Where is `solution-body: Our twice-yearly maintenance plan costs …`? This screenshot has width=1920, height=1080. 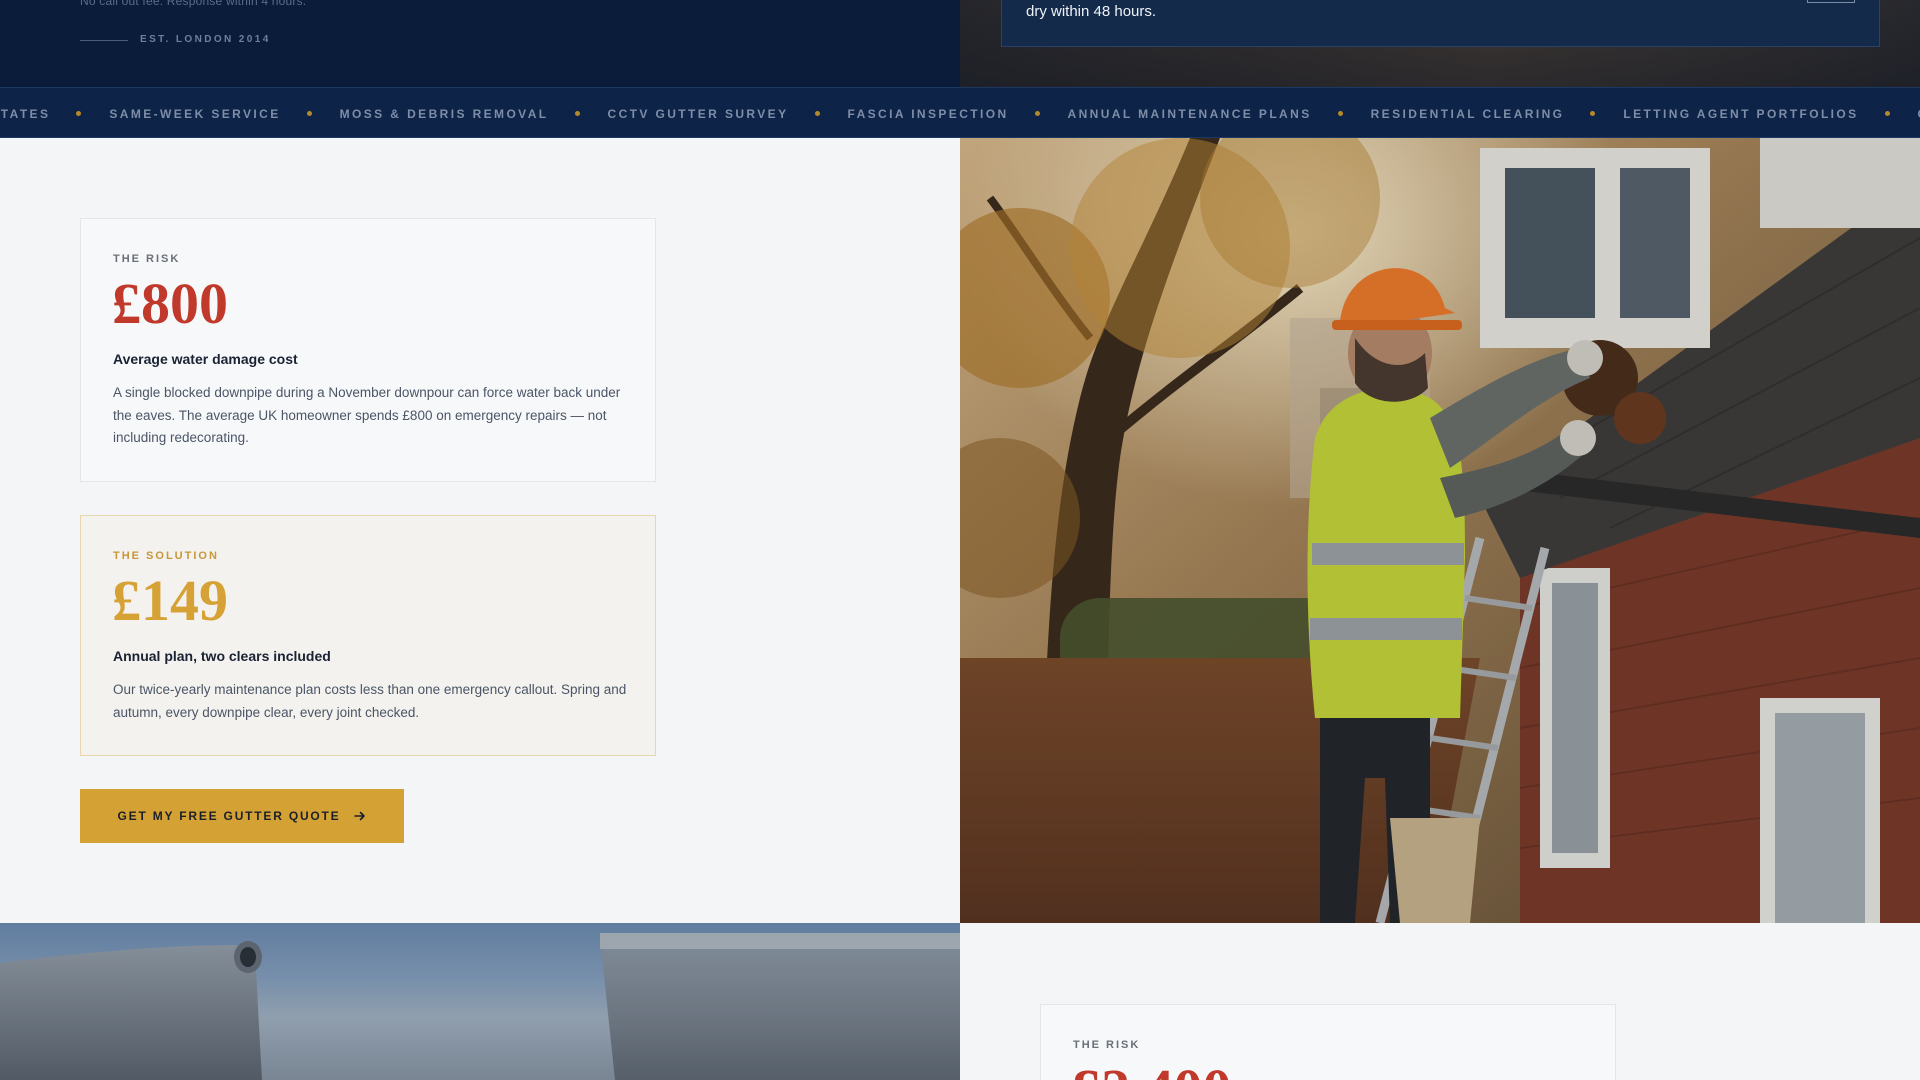 solution-body: Our twice-yearly maintenance plan costs … is located at coordinates (370, 701).